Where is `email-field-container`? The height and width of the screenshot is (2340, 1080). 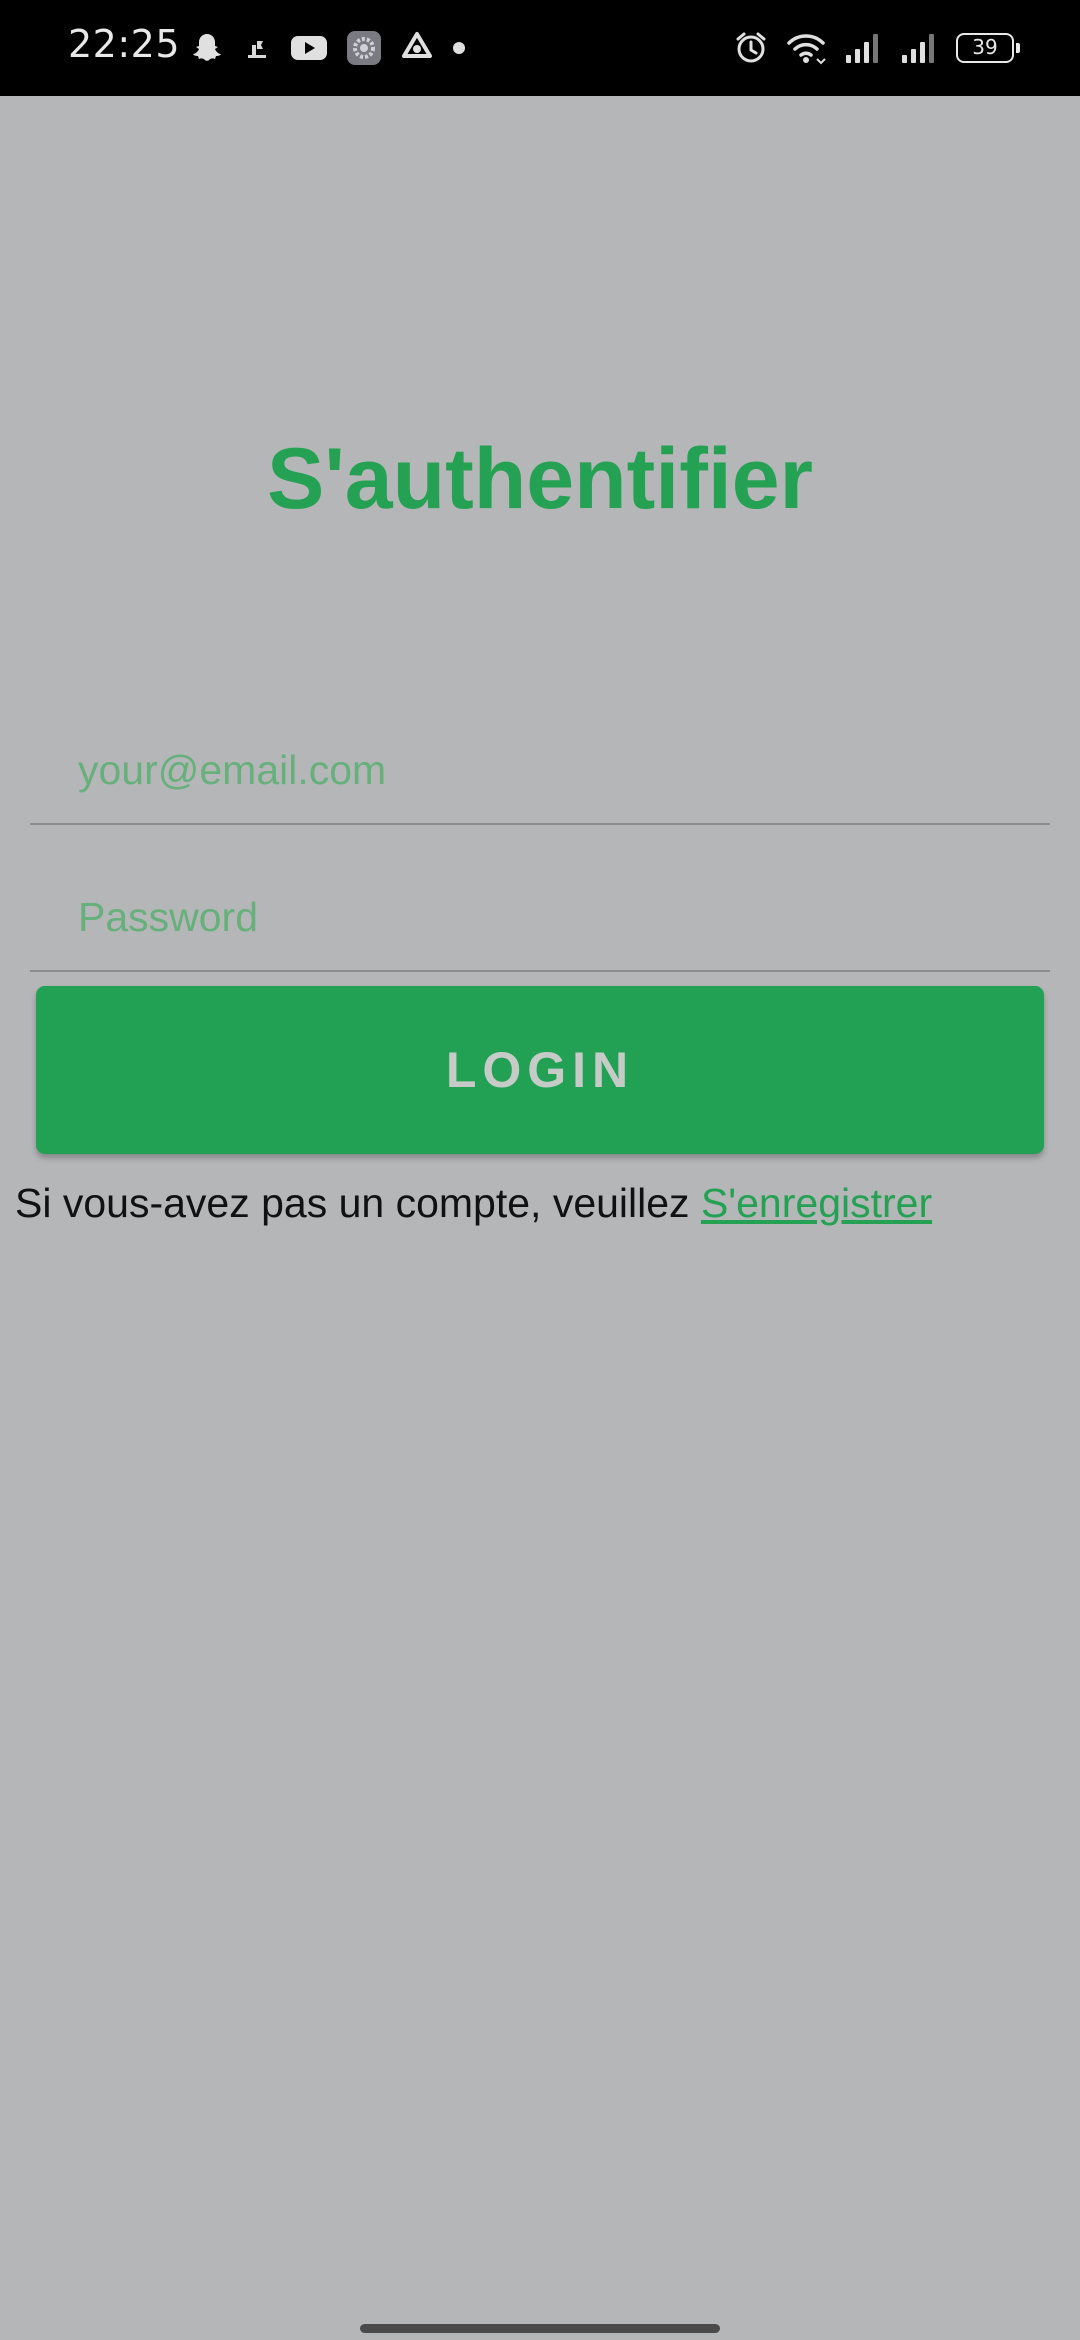
email-field-container is located at coordinates (540, 765).